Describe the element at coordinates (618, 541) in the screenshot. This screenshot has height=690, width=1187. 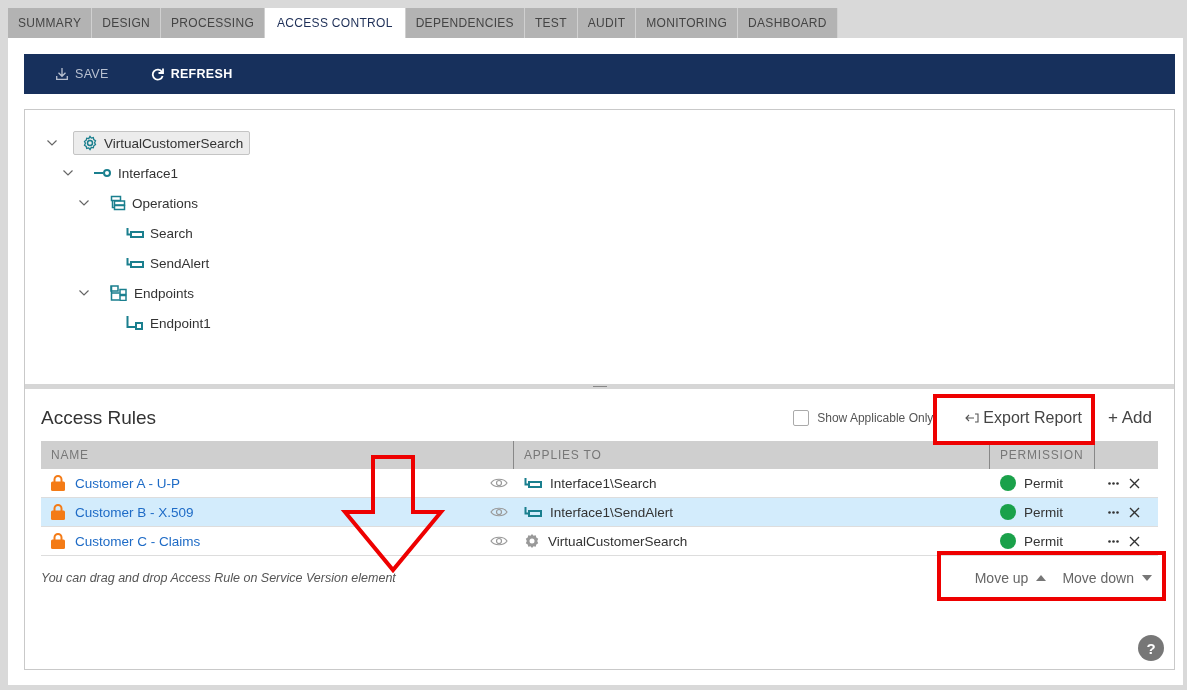
I see `applies-to-text: VirtualCustomerSearch` at that location.